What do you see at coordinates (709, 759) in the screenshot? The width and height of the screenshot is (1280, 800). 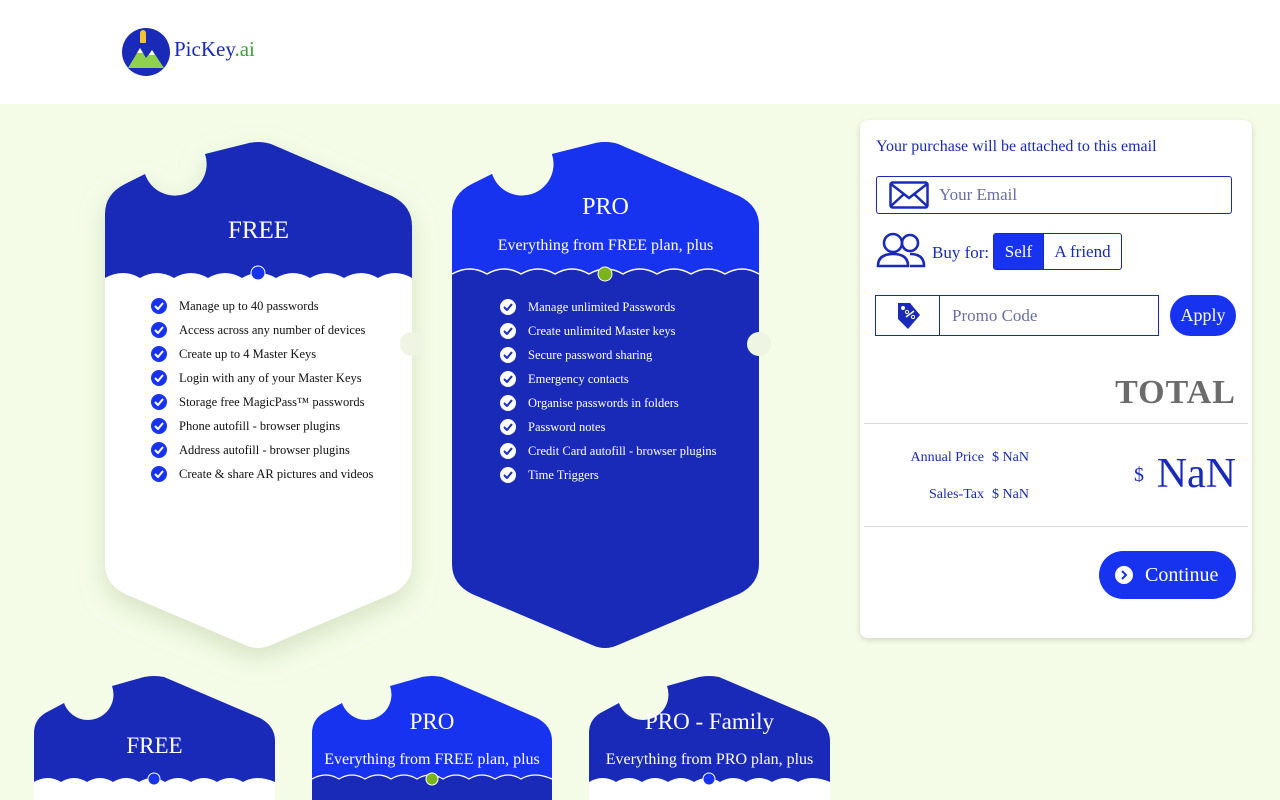 I see `small-family-subtitle: Everything from PRO plan, plus` at bounding box center [709, 759].